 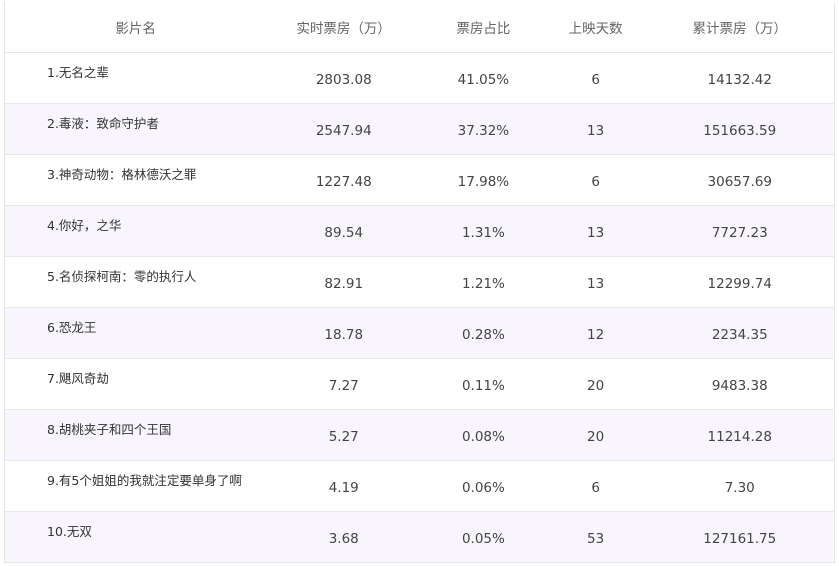 What do you see at coordinates (739, 27) in the screenshot?
I see `header-total-box-office: 累计票房（万）` at bounding box center [739, 27].